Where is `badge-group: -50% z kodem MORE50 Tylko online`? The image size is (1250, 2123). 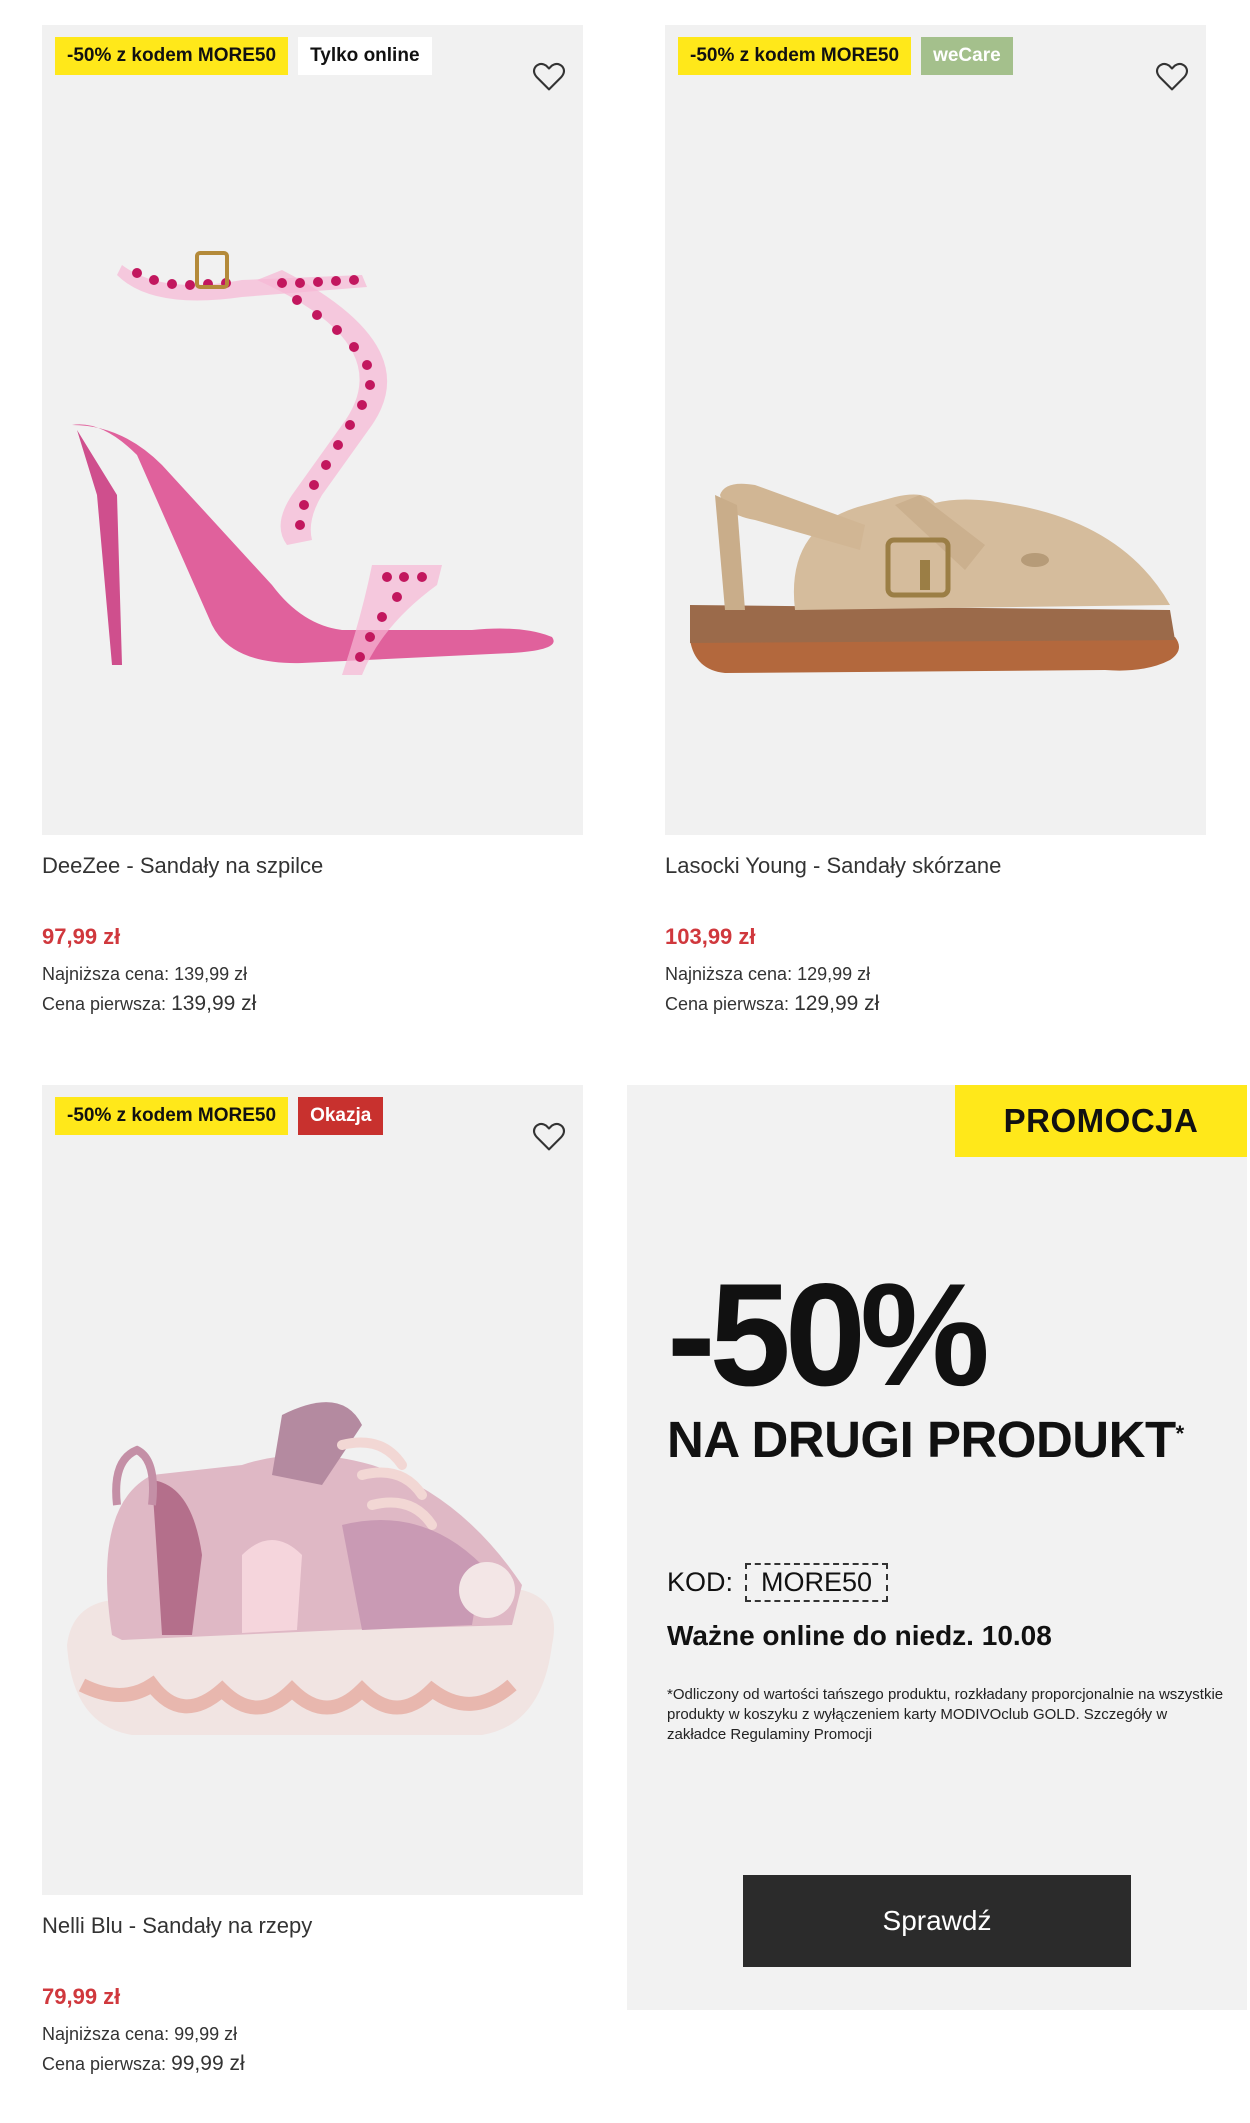 badge-group: -50% z kodem MORE50 Tylko online is located at coordinates (243, 56).